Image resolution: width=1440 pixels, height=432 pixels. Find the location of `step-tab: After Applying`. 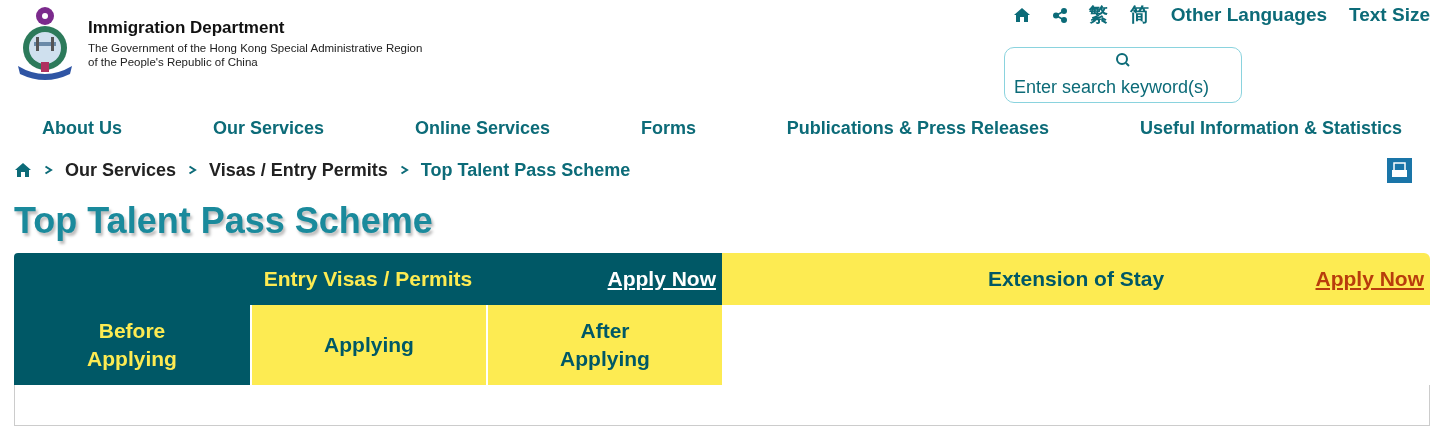

step-tab: After Applying is located at coordinates (604, 345).